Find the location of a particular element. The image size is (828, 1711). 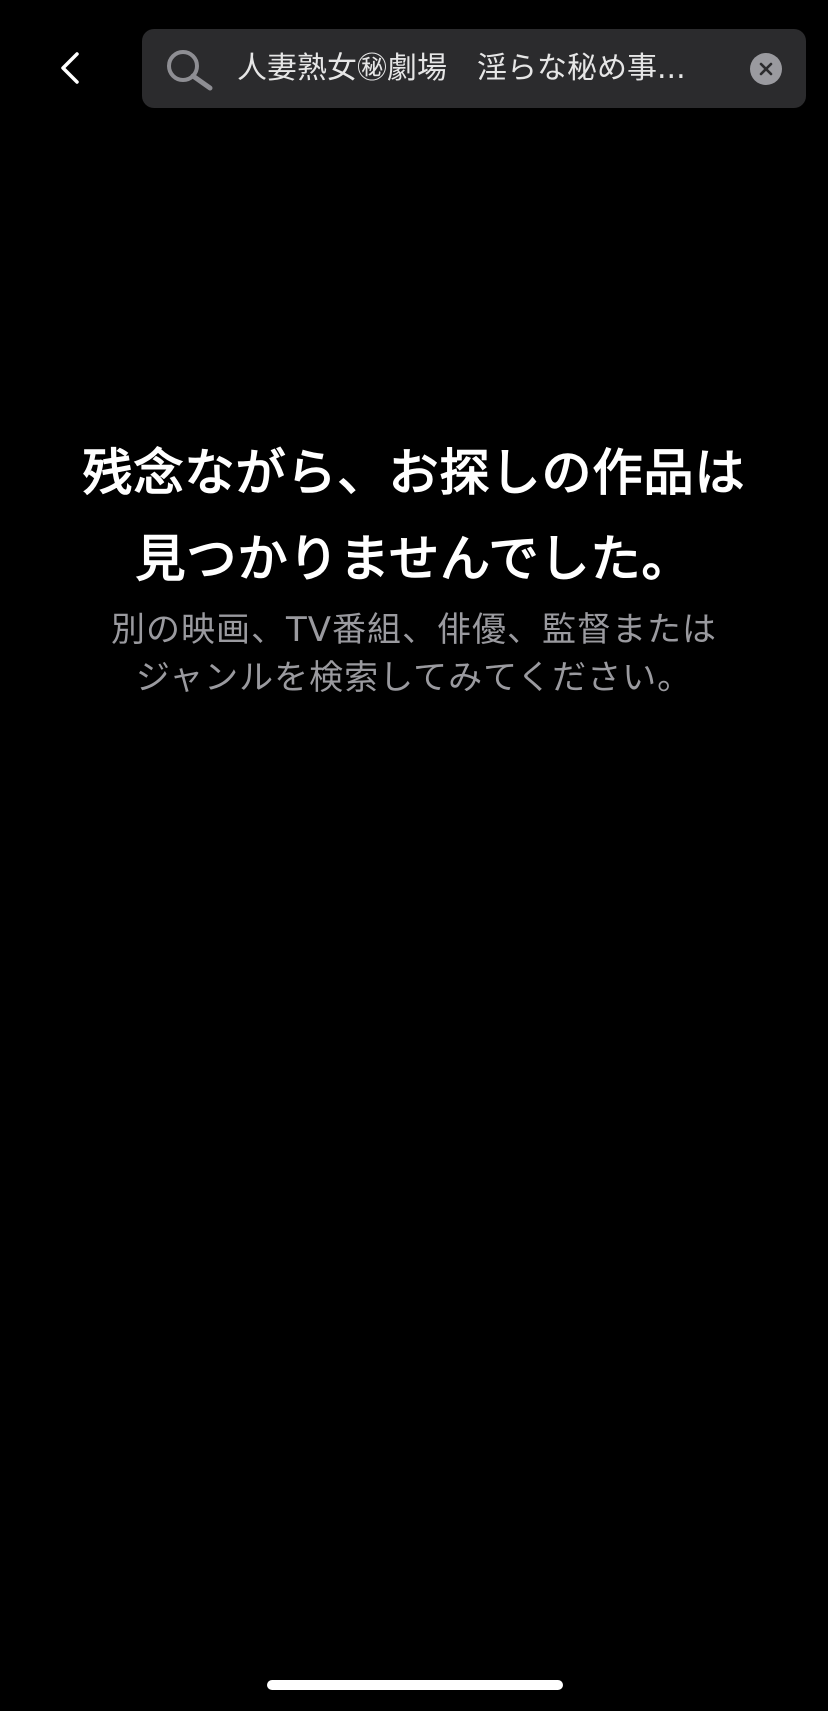

no-results-title: 残念ながら、お探しの作品は 見つかりませんでした。 is located at coordinates (414, 516).